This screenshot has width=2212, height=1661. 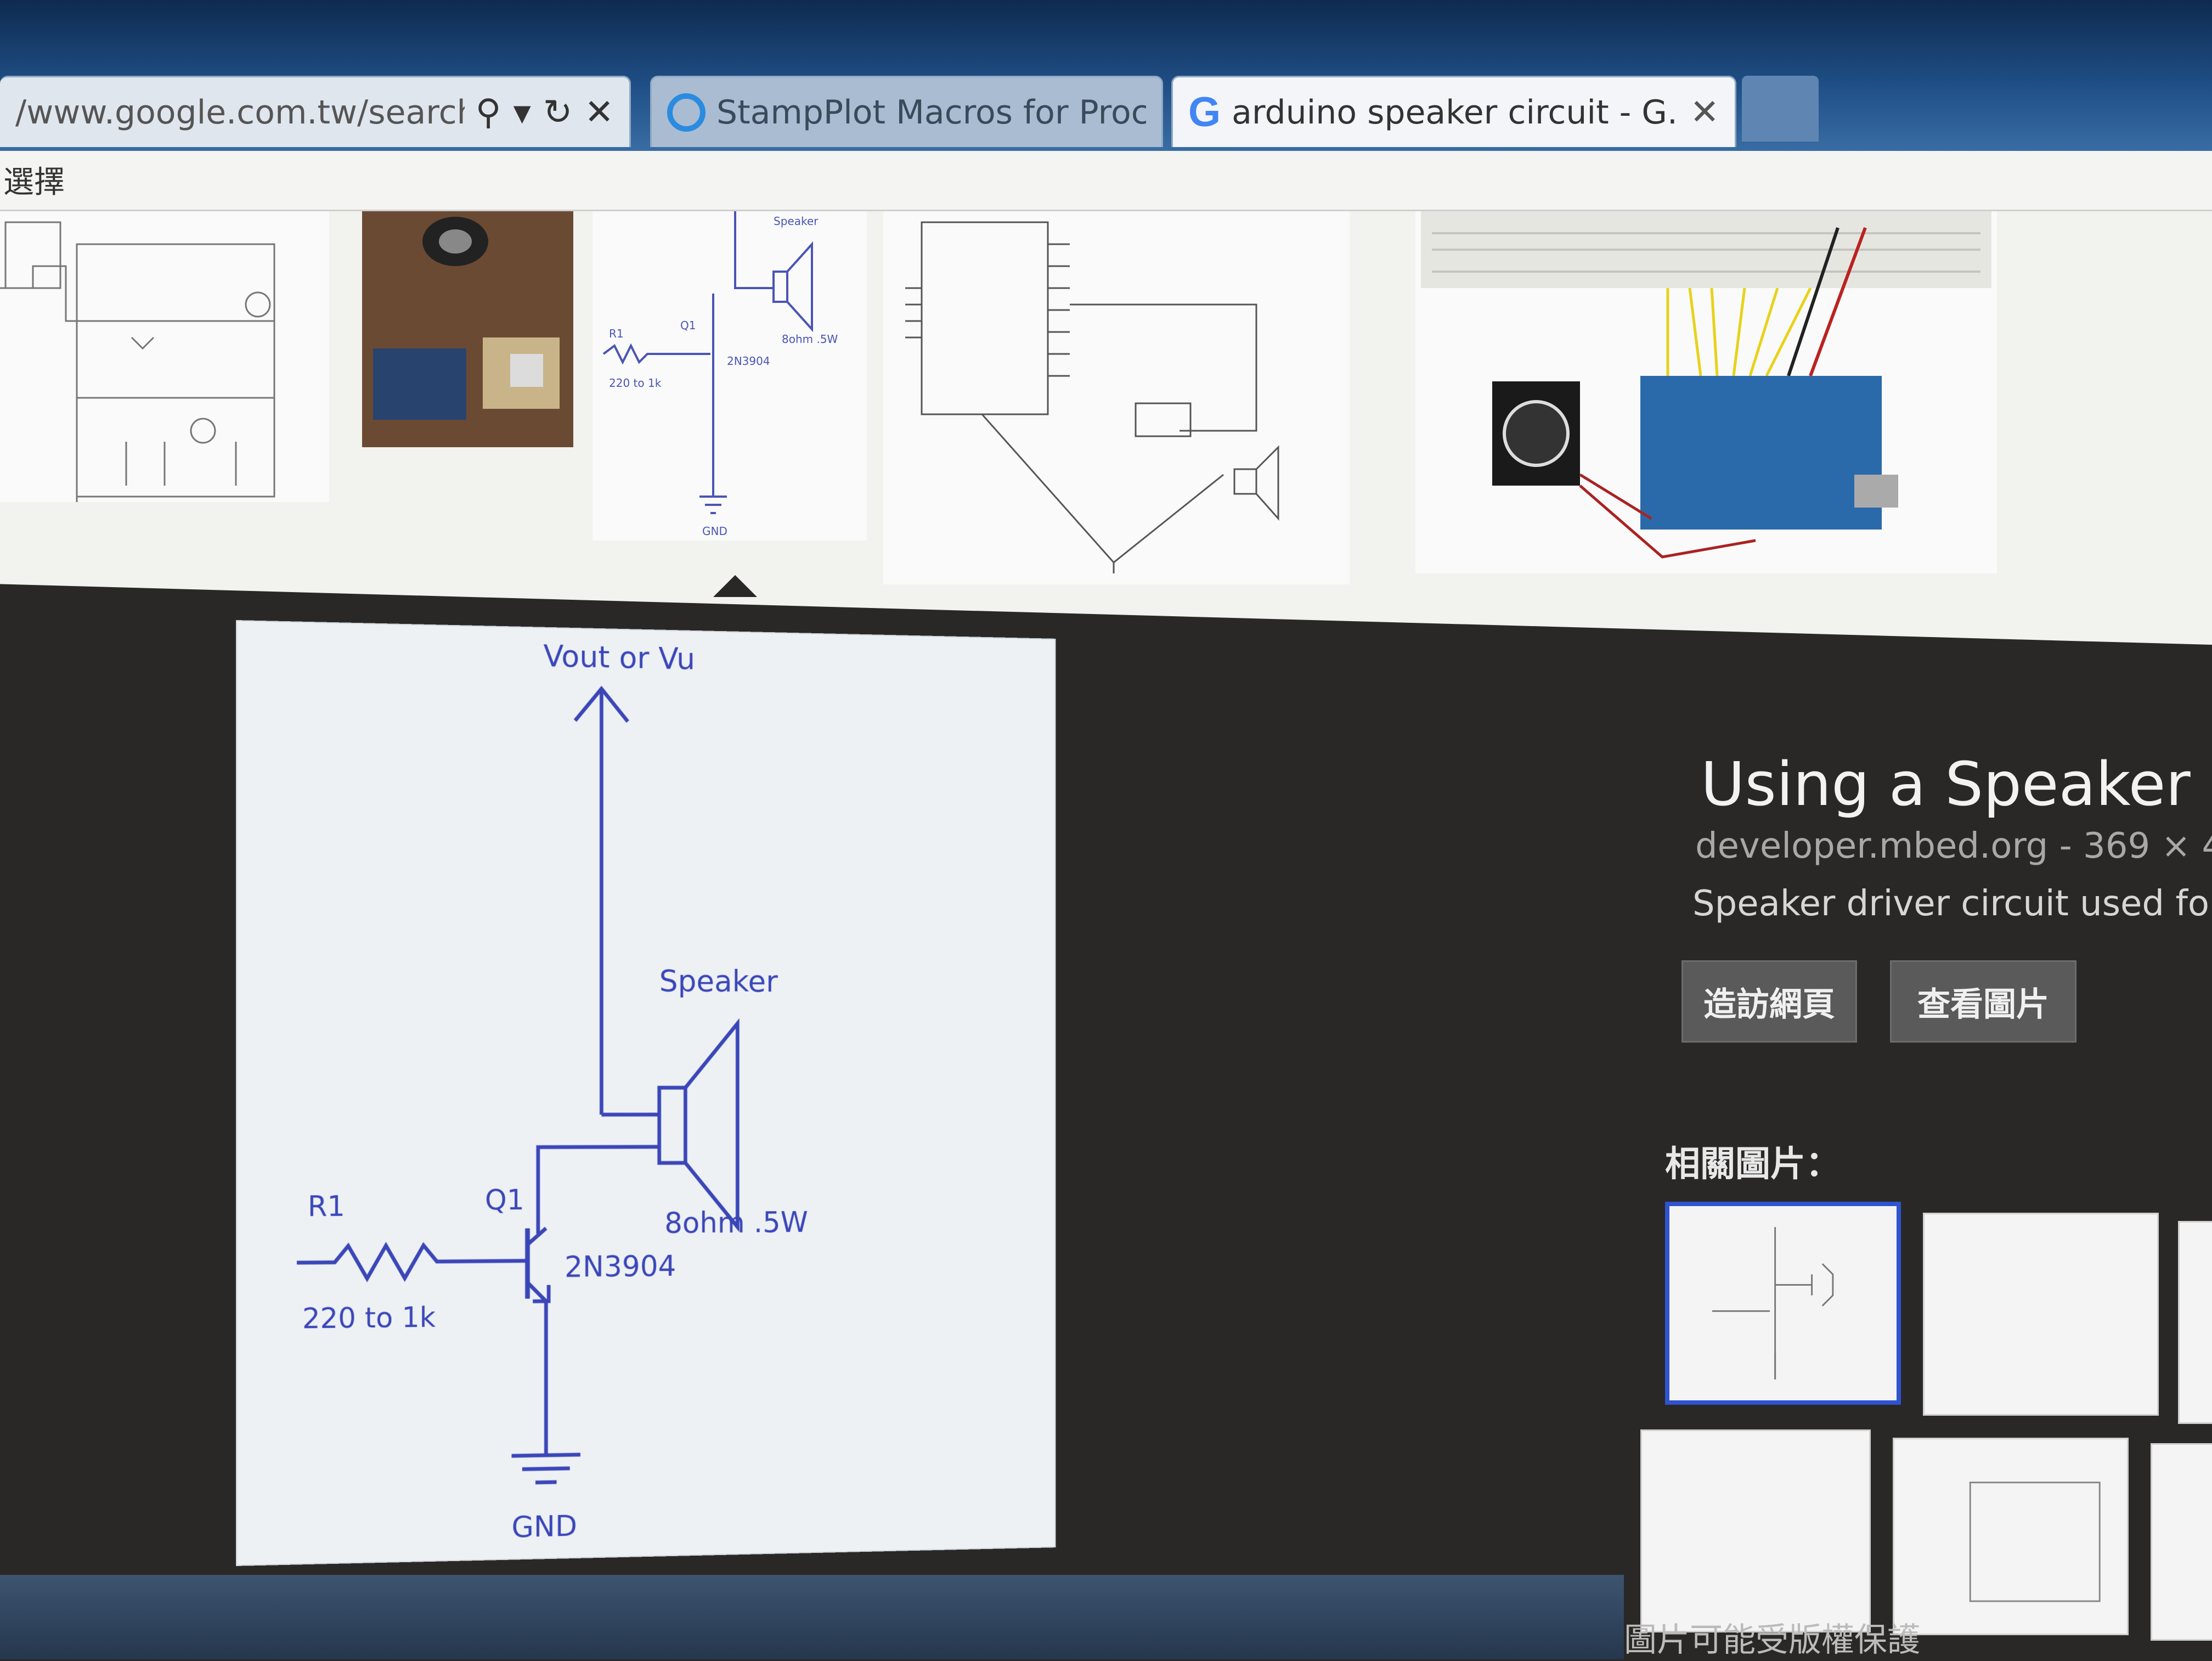 I want to click on view-image-button: 查看圖片, so click(x=1983, y=1001).